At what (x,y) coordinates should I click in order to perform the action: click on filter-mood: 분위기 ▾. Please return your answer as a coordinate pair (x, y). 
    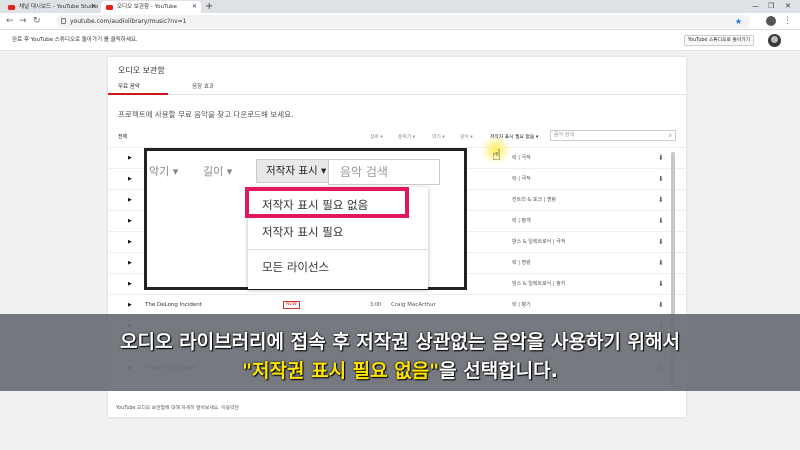
    Looking at the image, I should click on (406, 136).